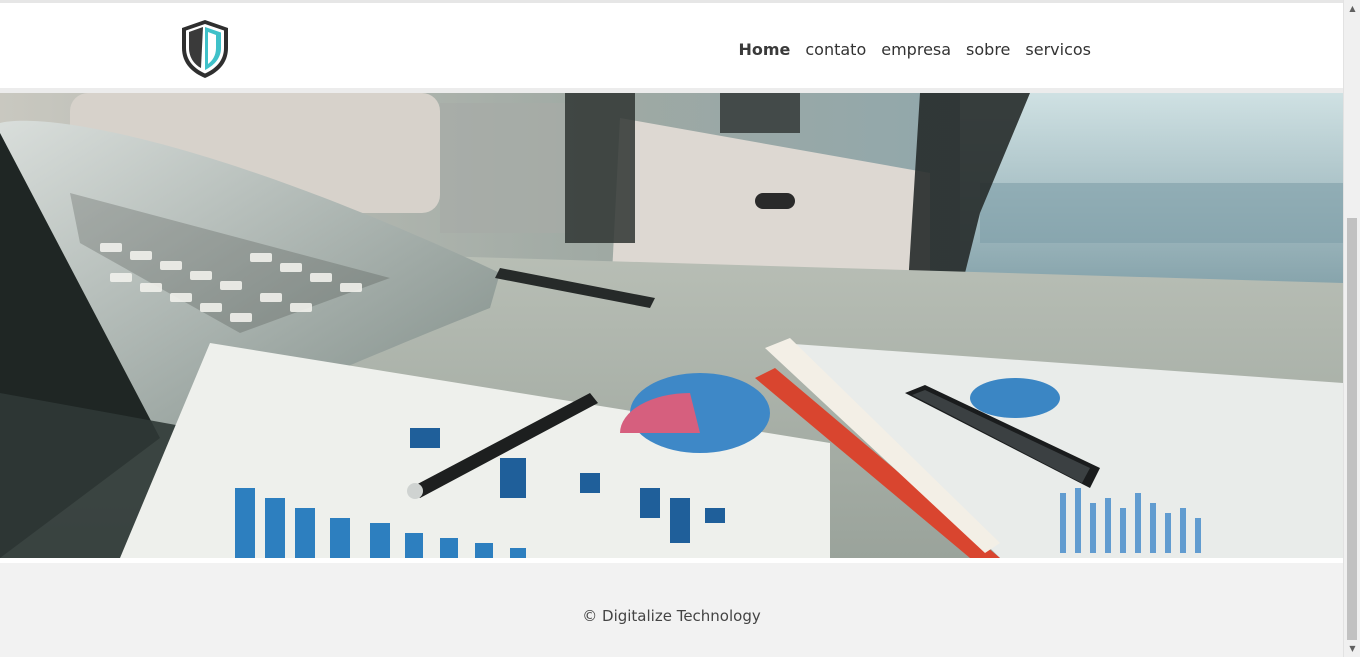  What do you see at coordinates (671, 616) in the screenshot?
I see `copyright-text: © Digitalize Technology` at bounding box center [671, 616].